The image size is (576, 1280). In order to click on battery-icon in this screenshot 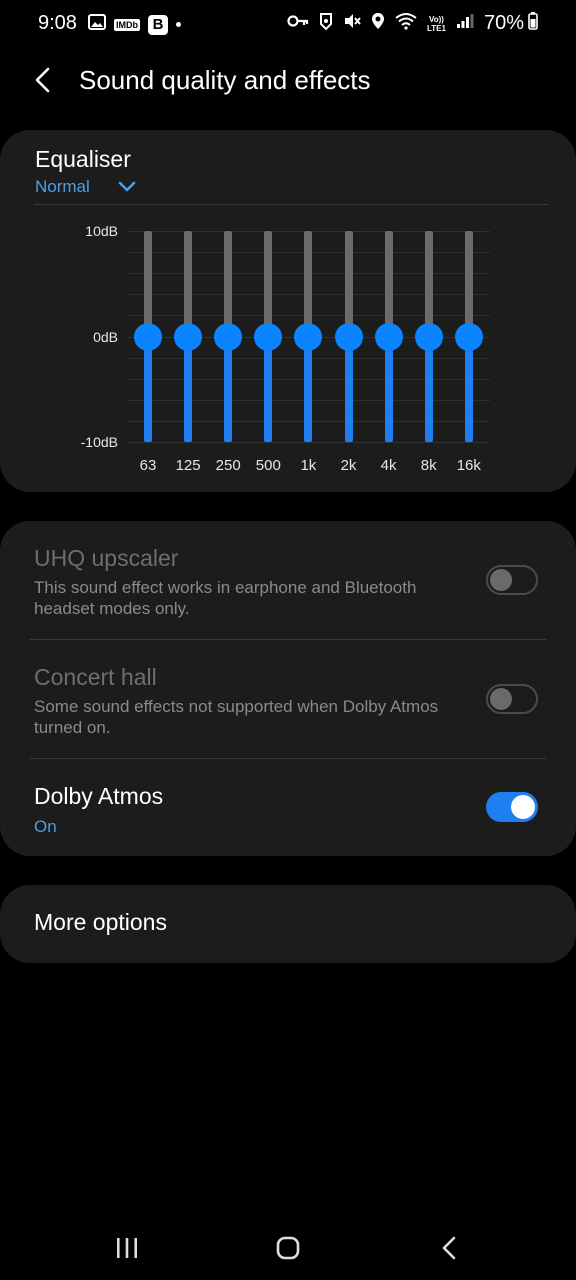, I will do `click(533, 23)`.